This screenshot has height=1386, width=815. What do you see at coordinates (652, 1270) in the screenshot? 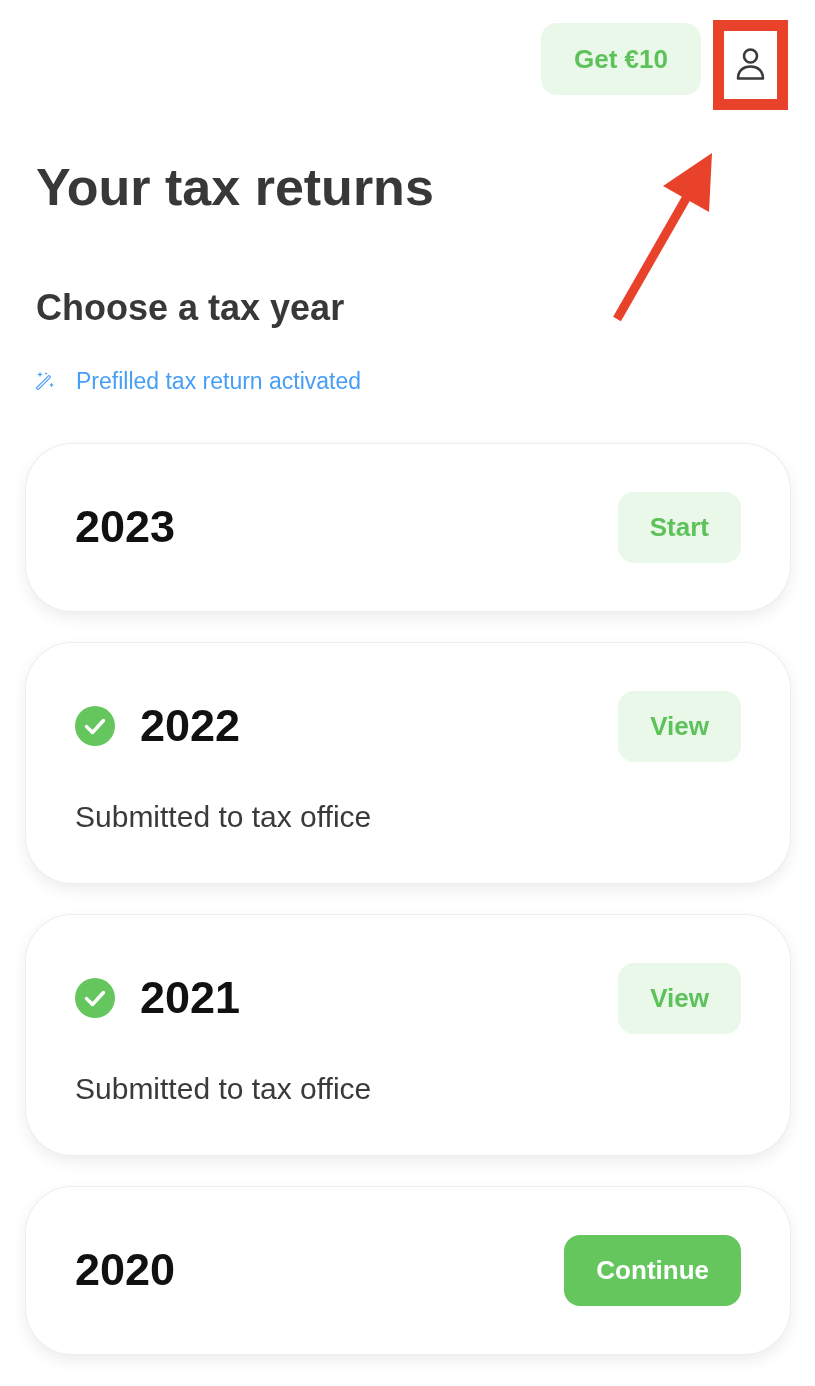
I see `year-action-button: Continue` at bounding box center [652, 1270].